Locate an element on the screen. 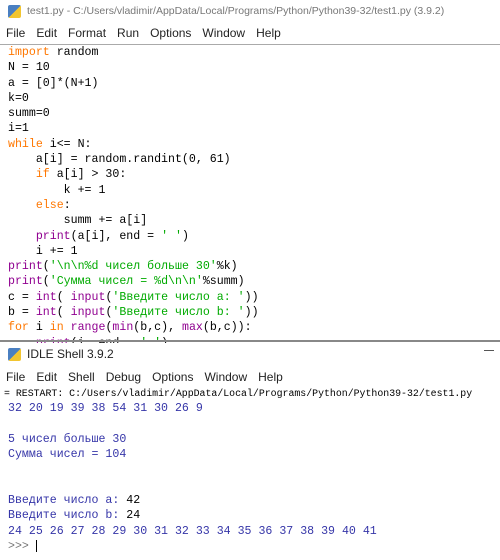 The height and width of the screenshot is (560, 500). token: 'Введите число a: ' is located at coordinates (178, 297).